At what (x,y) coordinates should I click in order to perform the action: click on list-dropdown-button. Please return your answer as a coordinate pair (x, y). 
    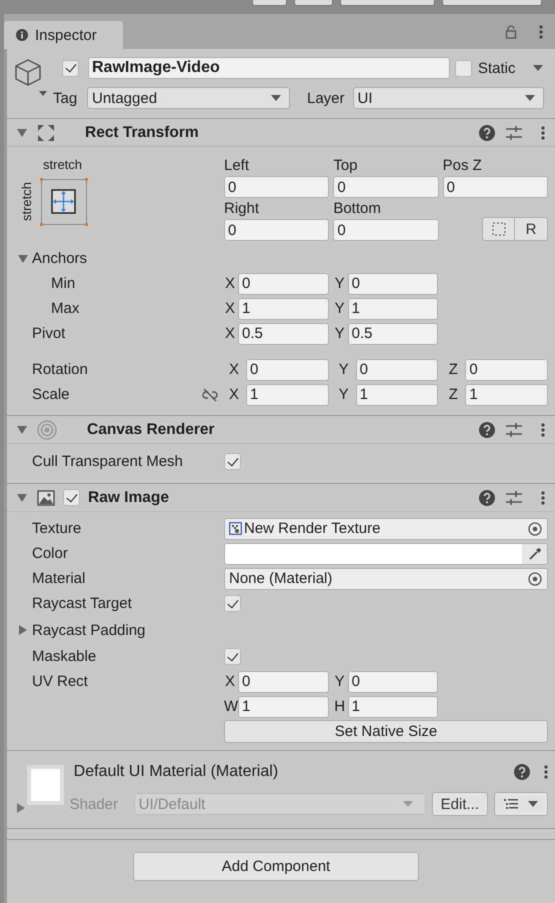
    Looking at the image, I should click on (521, 804).